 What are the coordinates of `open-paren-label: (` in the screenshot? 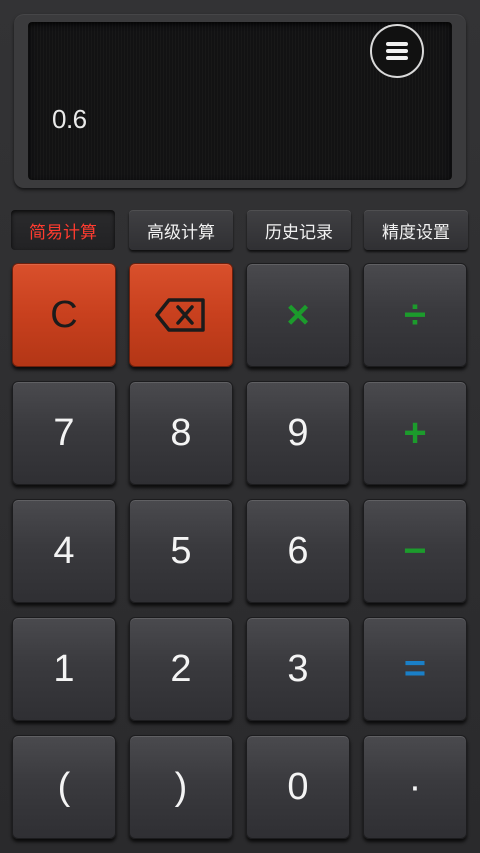 It's located at (64, 787).